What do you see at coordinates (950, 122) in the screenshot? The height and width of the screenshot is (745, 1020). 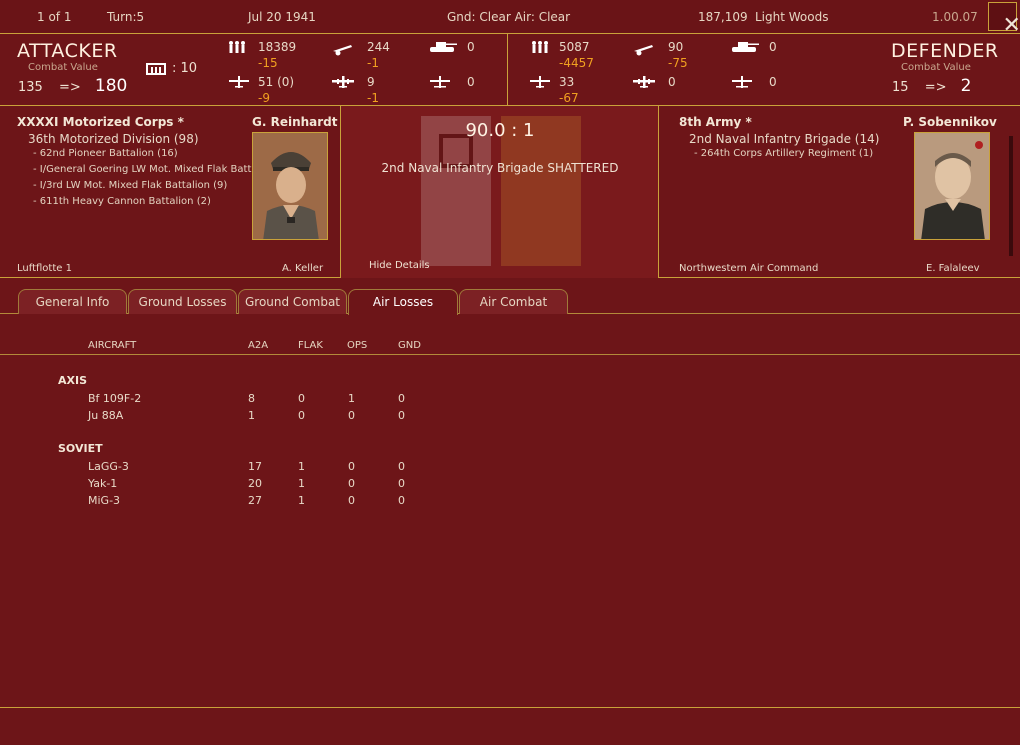 I see `defender-leader: P. Sobennikov` at bounding box center [950, 122].